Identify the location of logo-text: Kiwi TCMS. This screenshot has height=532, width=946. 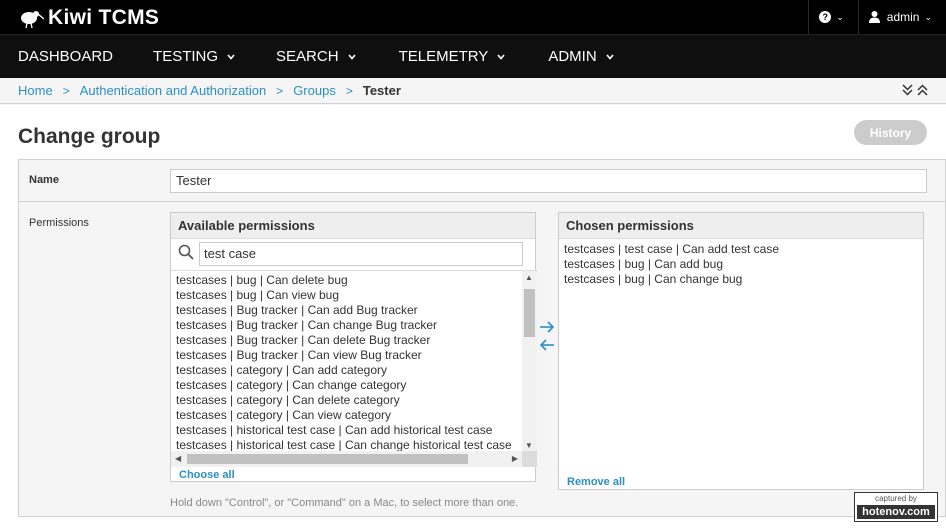
(104, 17).